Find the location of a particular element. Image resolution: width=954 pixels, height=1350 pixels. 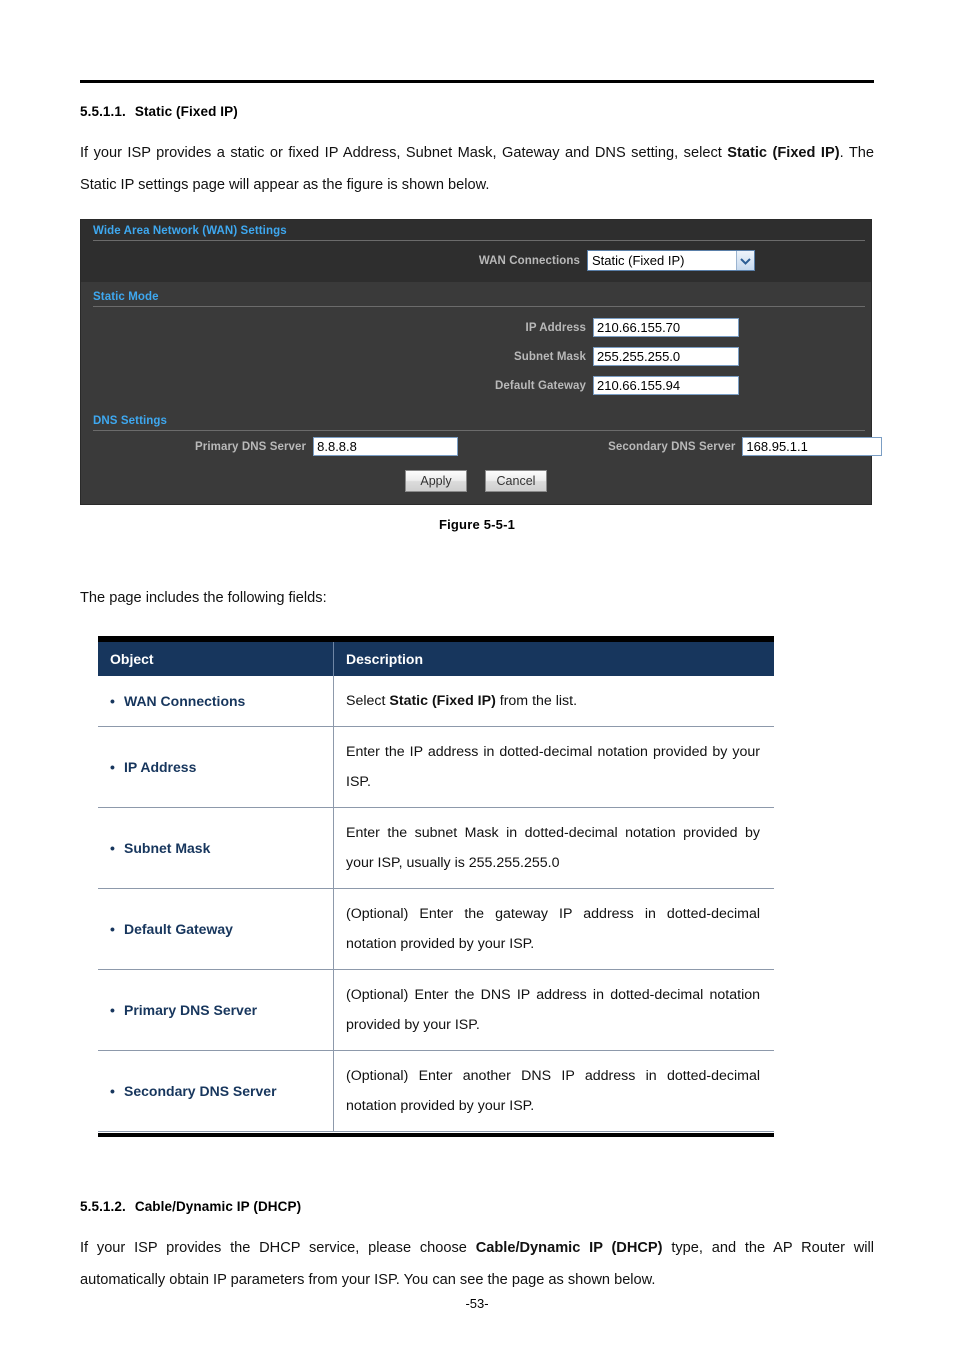

ip-address-row: IP Address is located at coordinates (476, 324).